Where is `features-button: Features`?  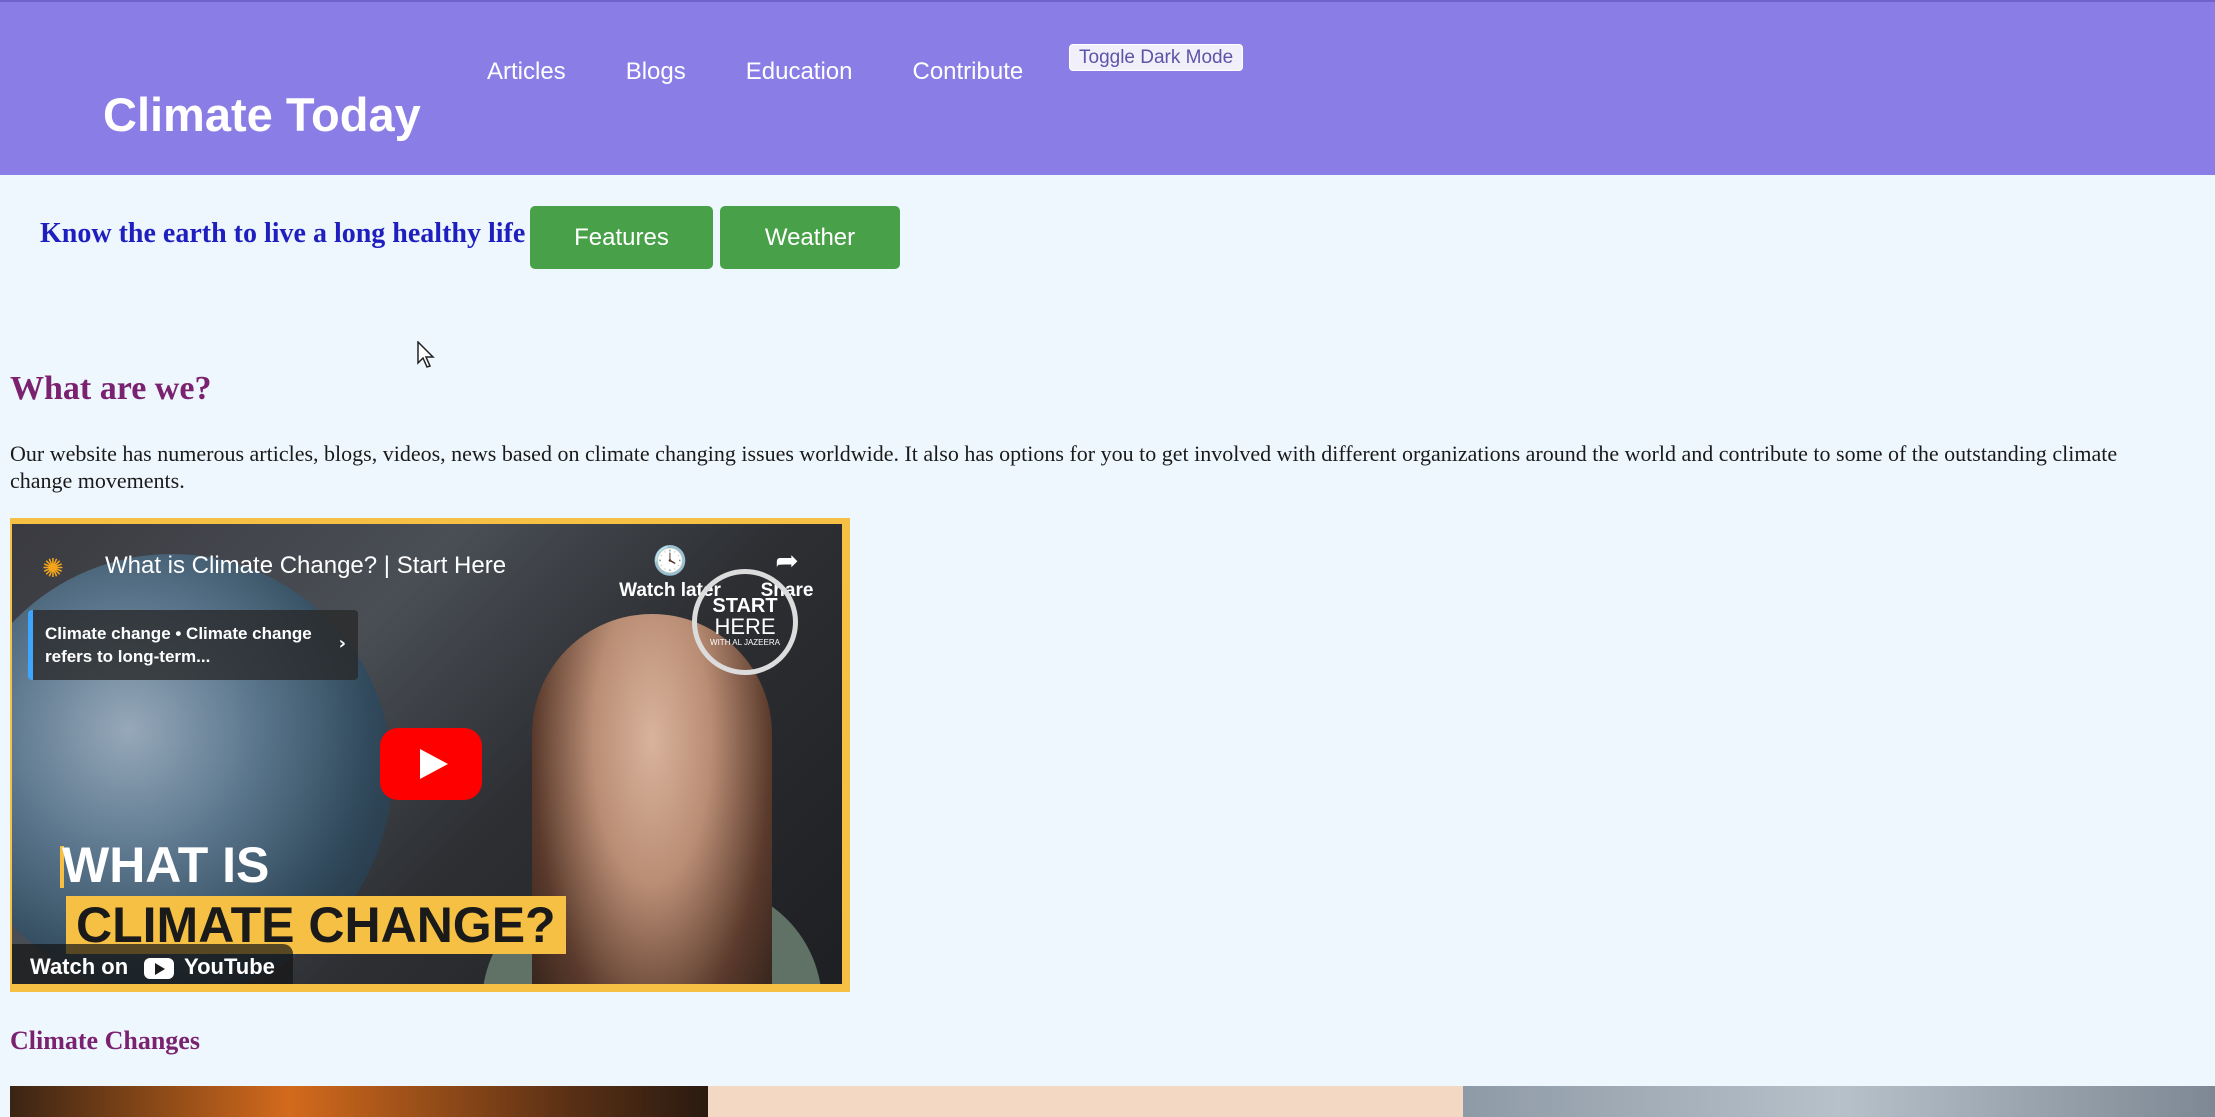 features-button: Features is located at coordinates (621, 237).